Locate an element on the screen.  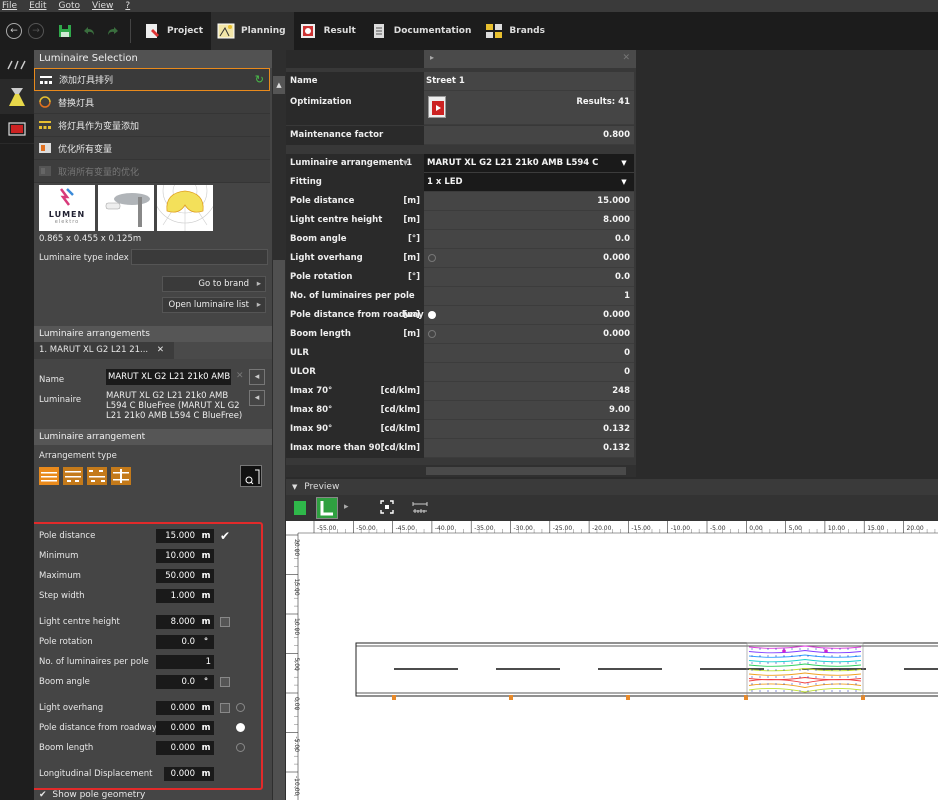
tab-documentation: Documentation is located at coordinates (422, 31).